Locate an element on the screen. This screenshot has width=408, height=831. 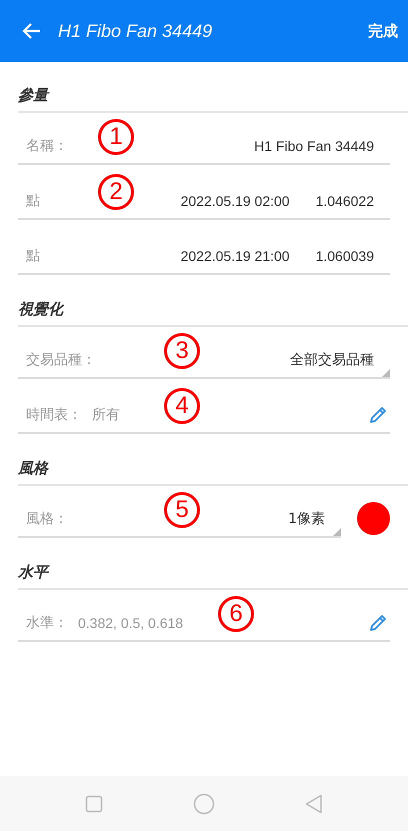
field-label: 風格： is located at coordinates (47, 519).